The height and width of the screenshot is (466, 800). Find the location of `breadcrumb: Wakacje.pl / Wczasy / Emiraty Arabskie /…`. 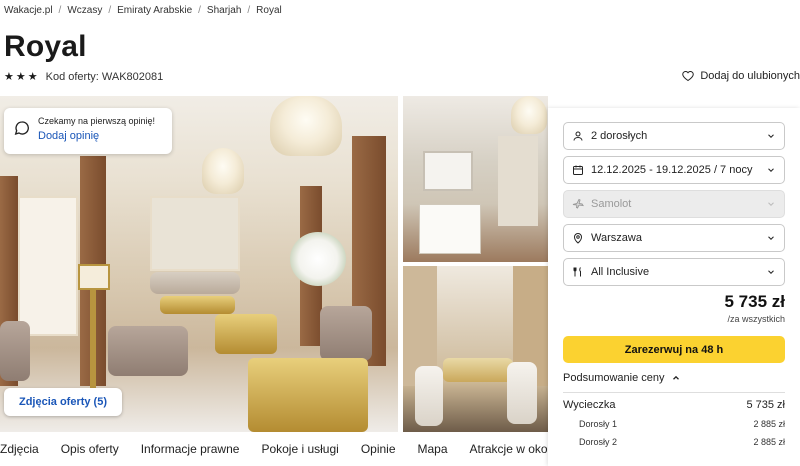

breadcrumb: Wakacje.pl / Wczasy / Emiraty Arabskie /… is located at coordinates (143, 10).